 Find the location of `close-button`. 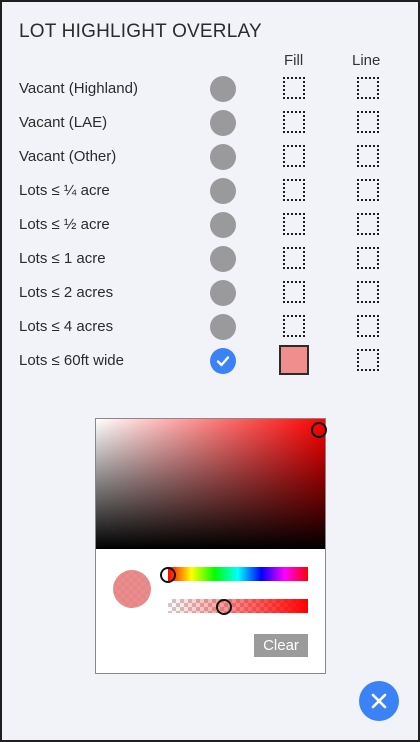

close-button is located at coordinates (379, 701).